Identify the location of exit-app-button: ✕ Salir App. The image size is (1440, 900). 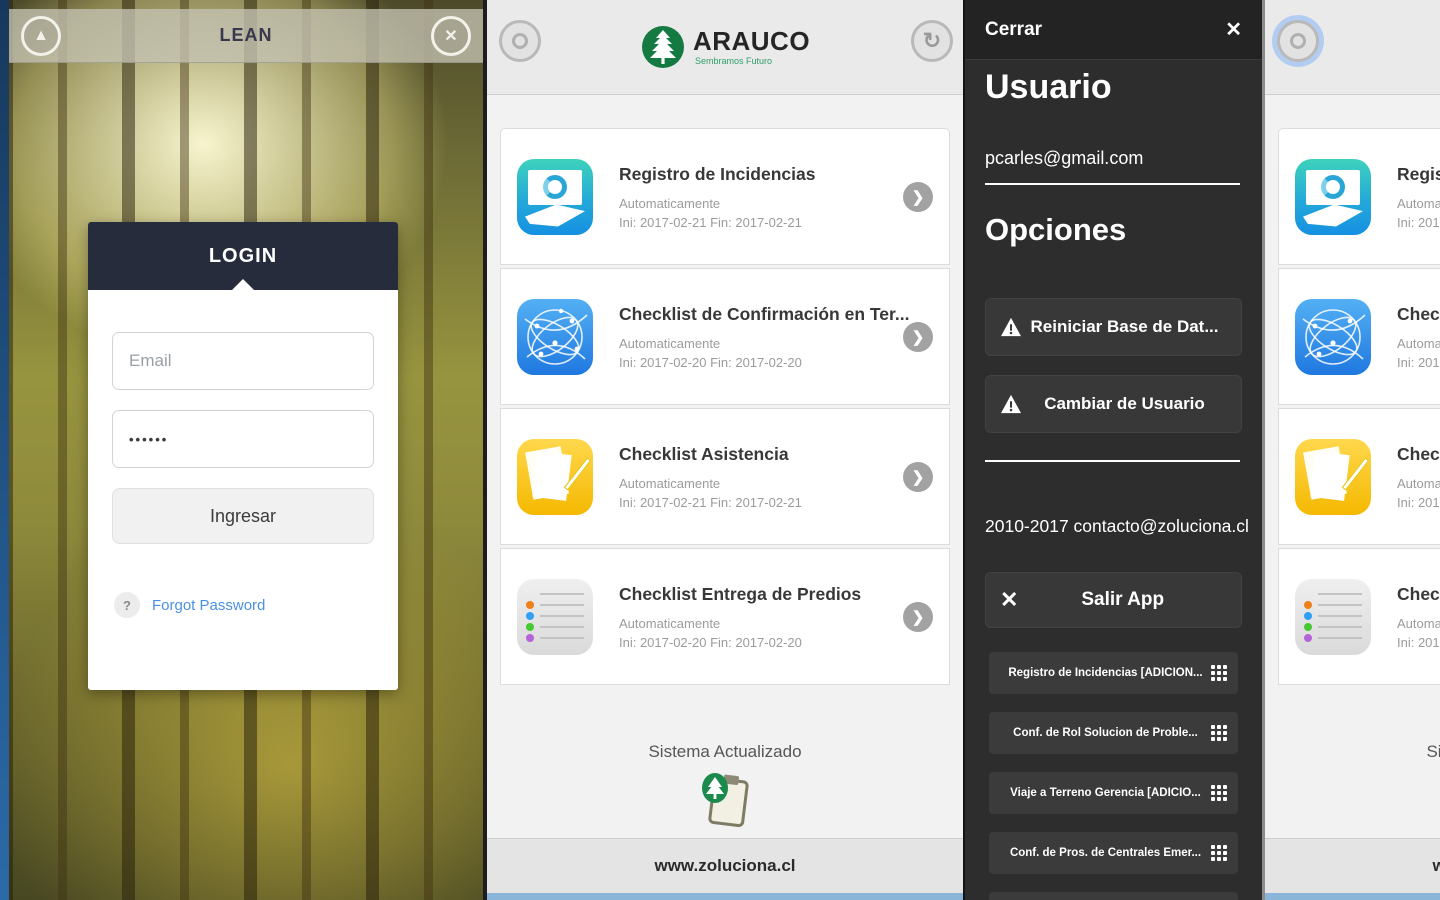
(1113, 600).